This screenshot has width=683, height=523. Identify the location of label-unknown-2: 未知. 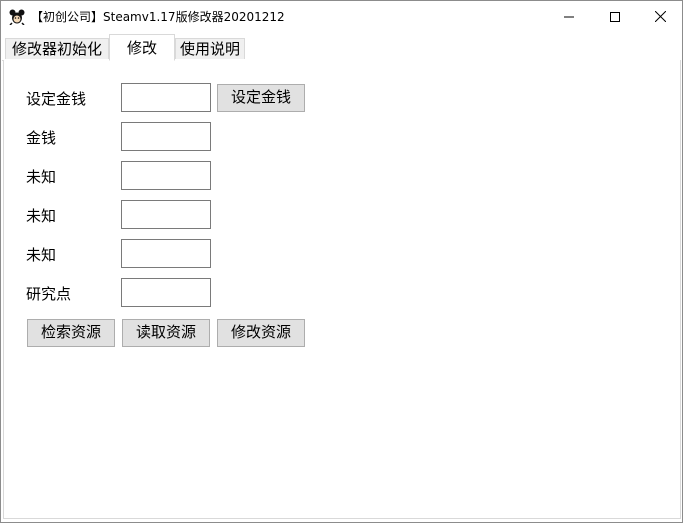
(41, 216).